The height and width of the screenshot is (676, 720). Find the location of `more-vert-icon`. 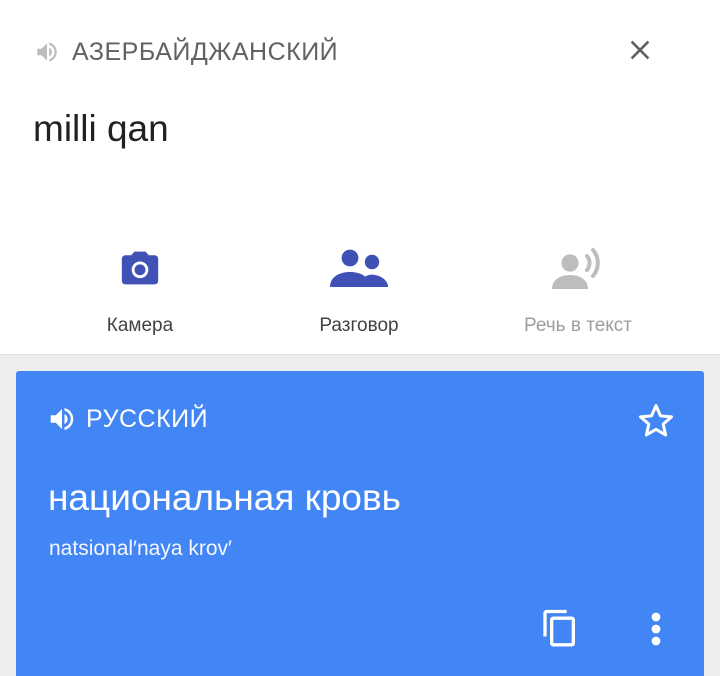

more-vert-icon is located at coordinates (656, 629).